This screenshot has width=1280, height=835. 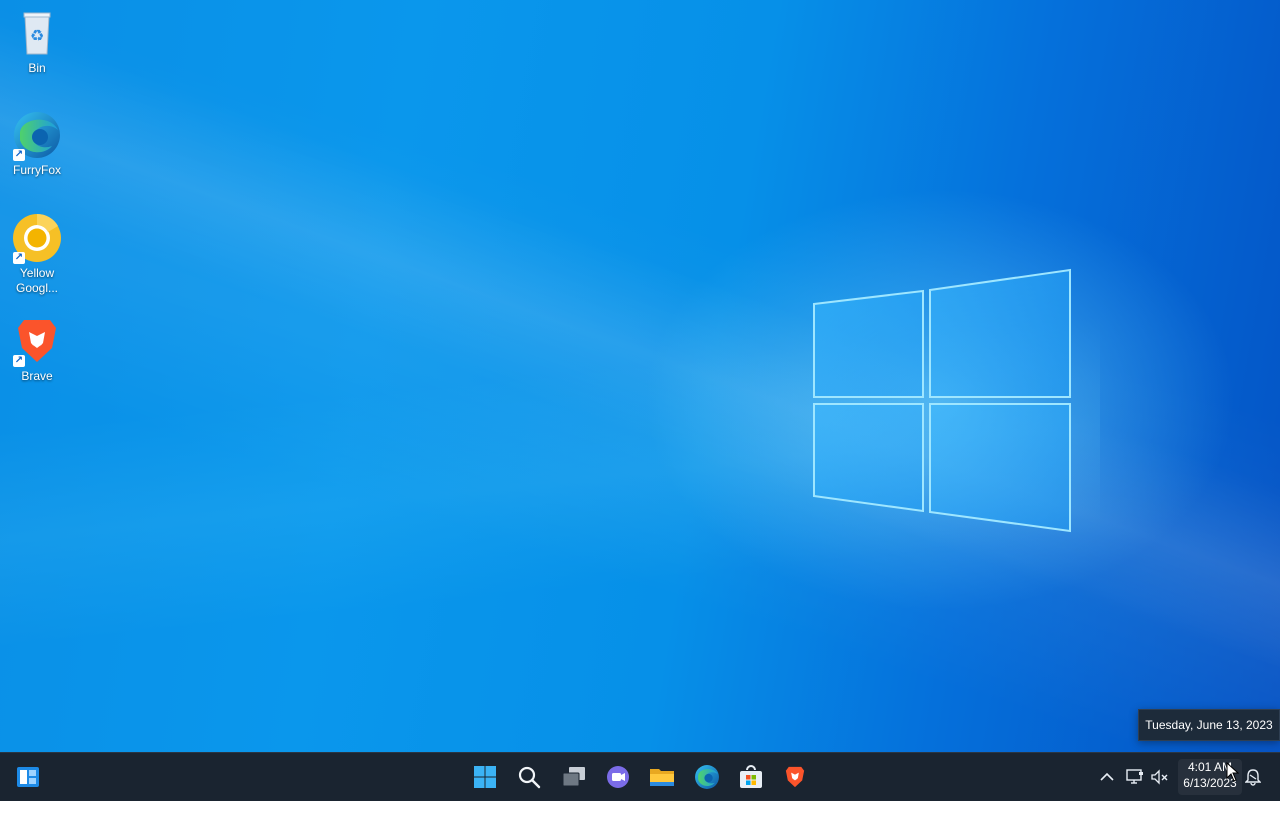 I want to click on desktop-icon-label: Bin, so click(x=37, y=68).